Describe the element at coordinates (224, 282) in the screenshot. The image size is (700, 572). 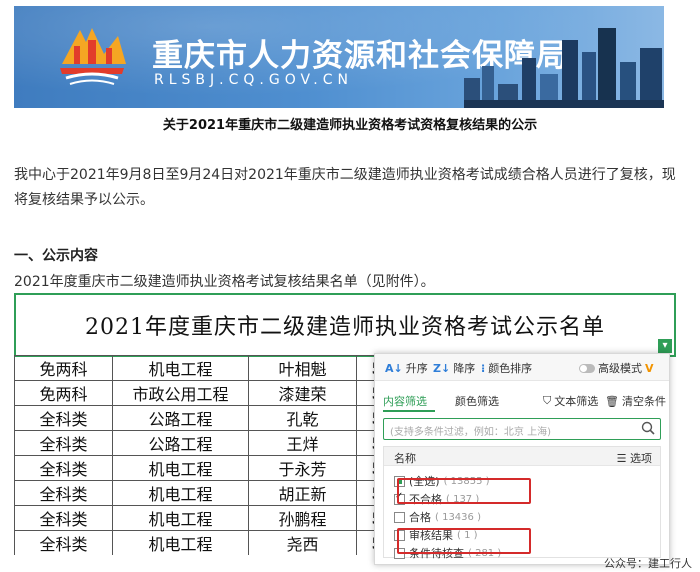
I see `section-line: 2021年度重庆市二级建造师执业资格考试复核结果名单（见附件）。` at that location.